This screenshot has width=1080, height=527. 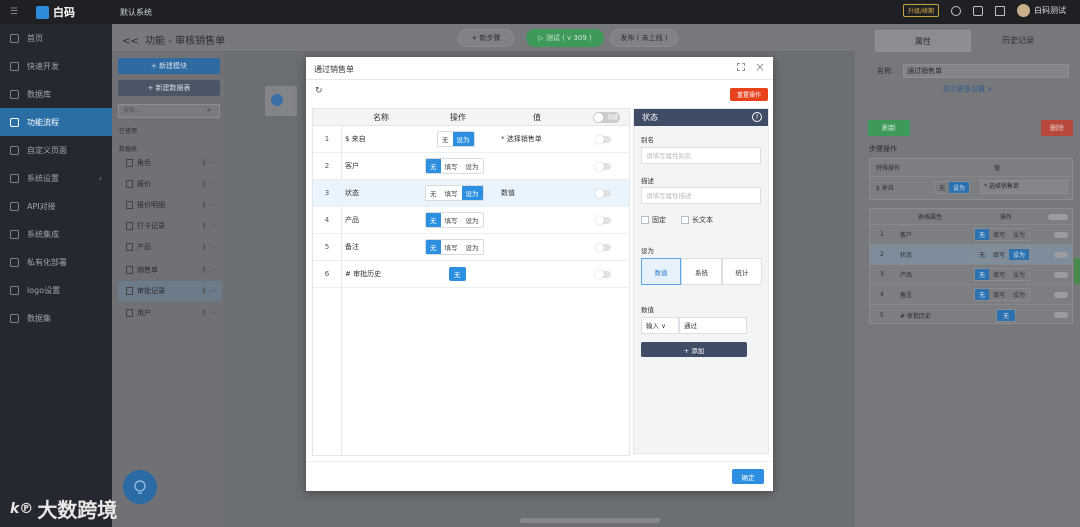 What do you see at coordinates (757, 117) in the screenshot?
I see `help-icon: ?` at bounding box center [757, 117].